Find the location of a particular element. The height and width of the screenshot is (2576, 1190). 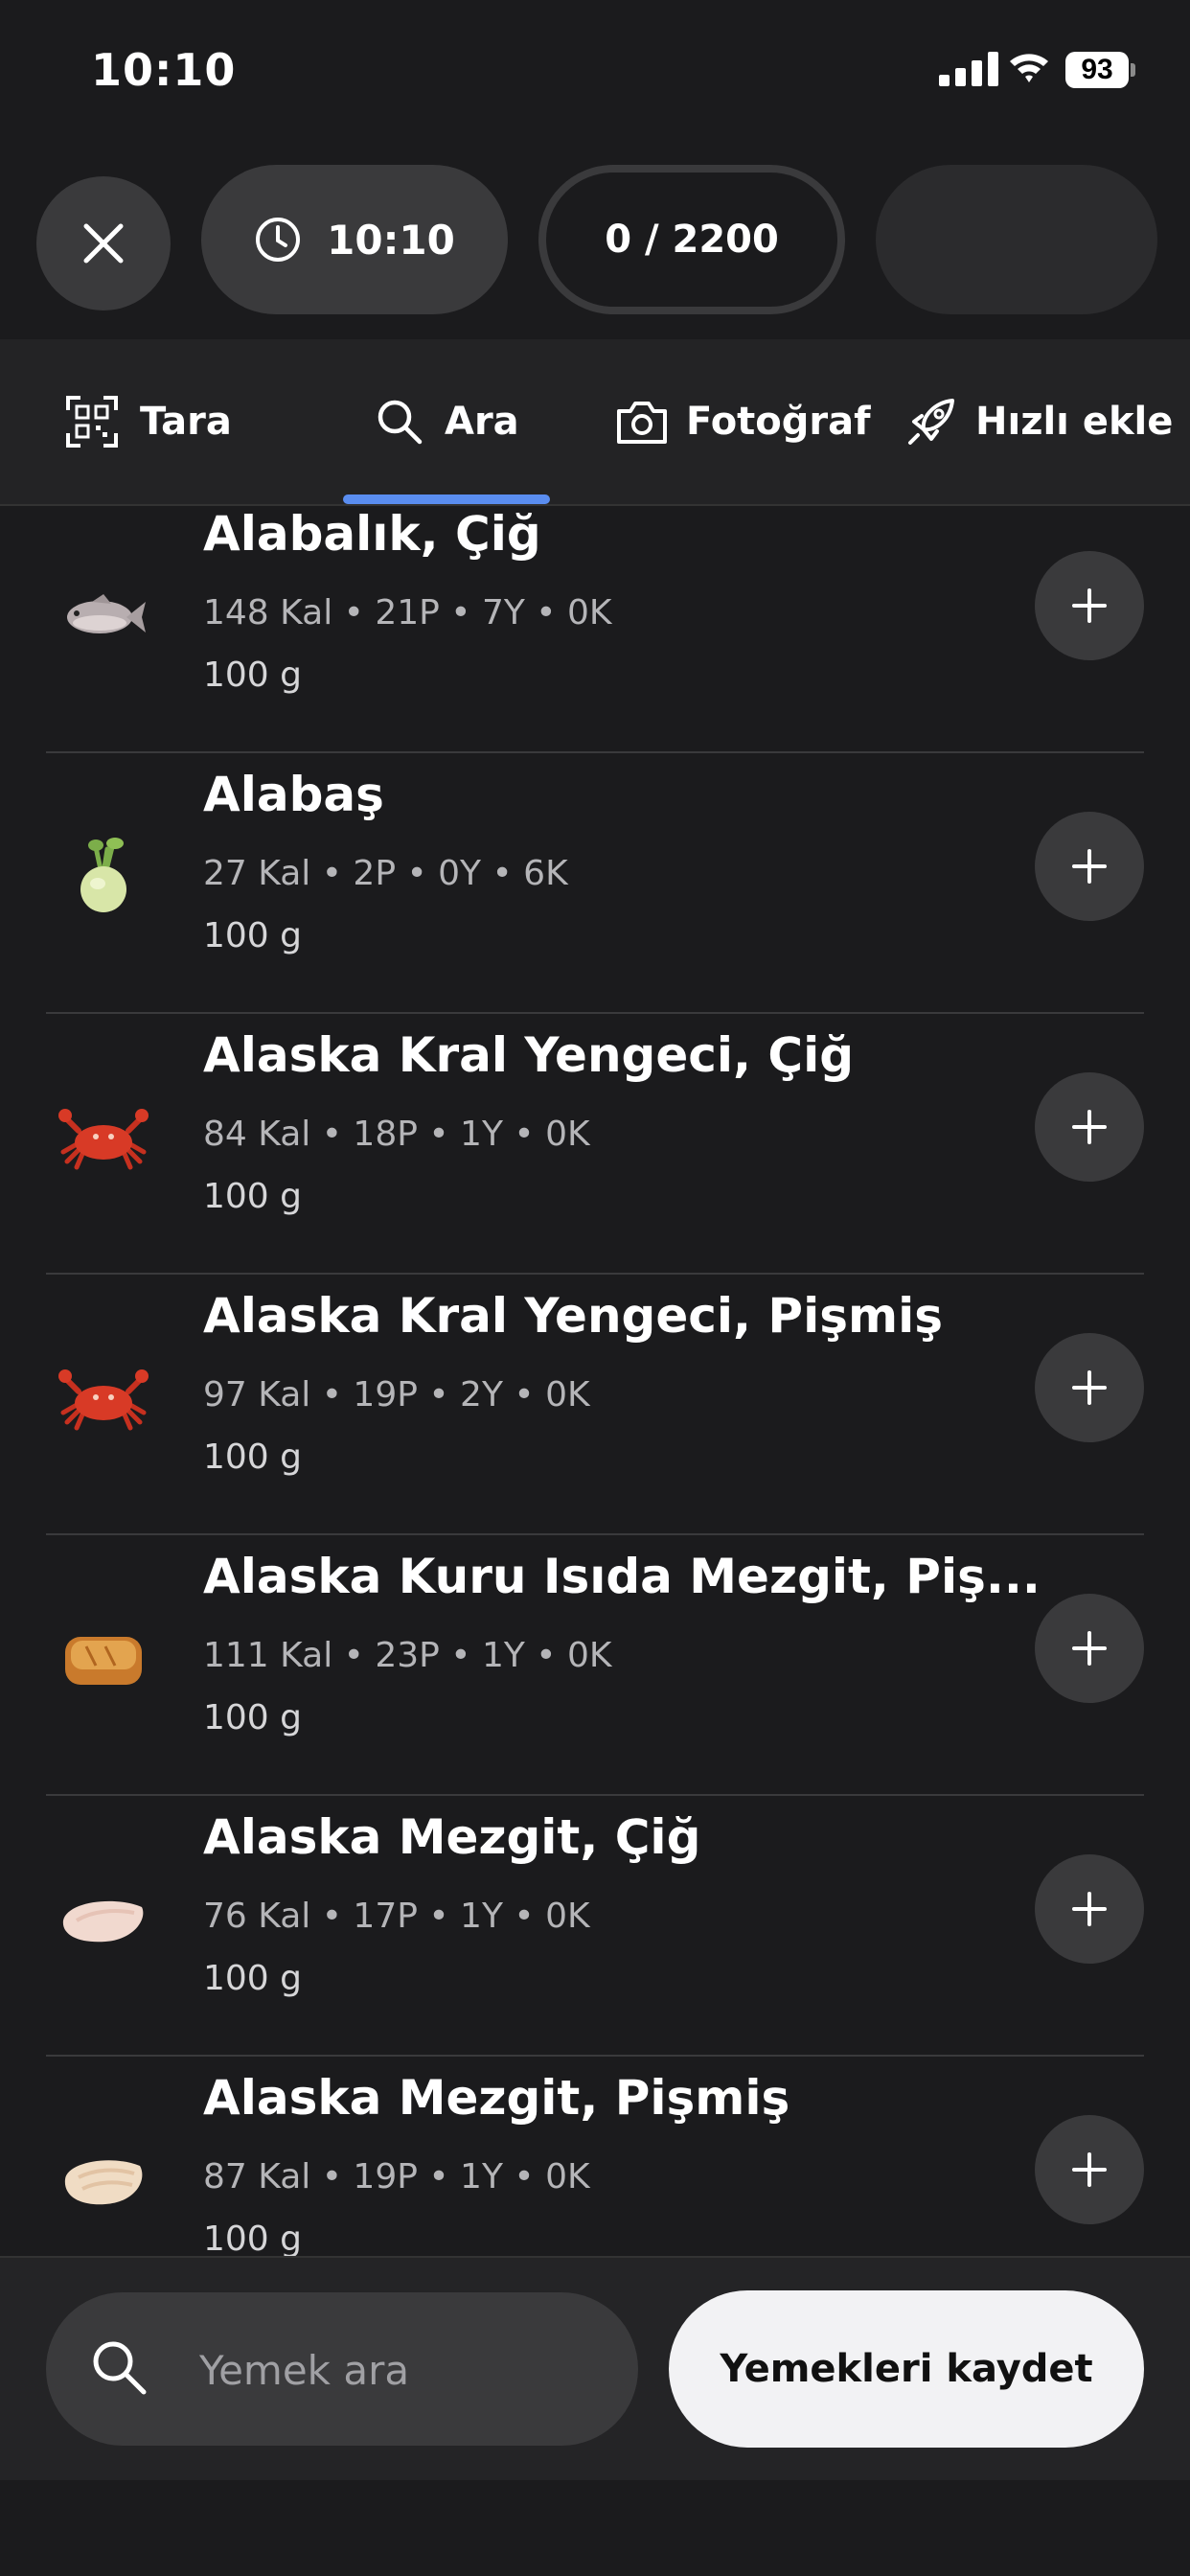

kohlrabi-icon is located at coordinates (103, 875).